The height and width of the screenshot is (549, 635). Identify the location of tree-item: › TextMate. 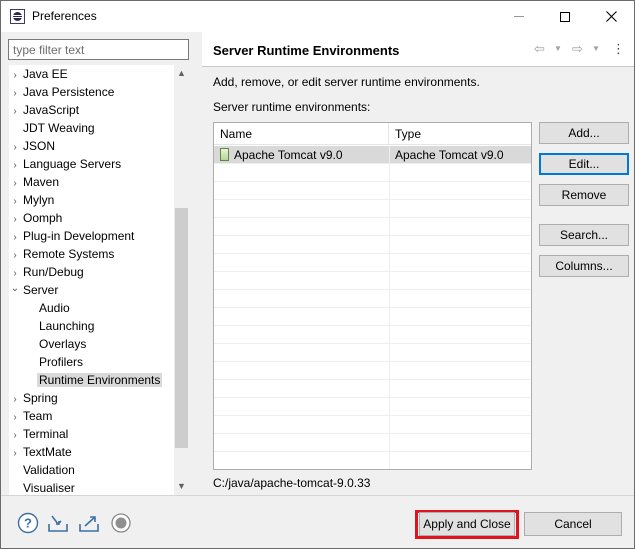
(41, 452).